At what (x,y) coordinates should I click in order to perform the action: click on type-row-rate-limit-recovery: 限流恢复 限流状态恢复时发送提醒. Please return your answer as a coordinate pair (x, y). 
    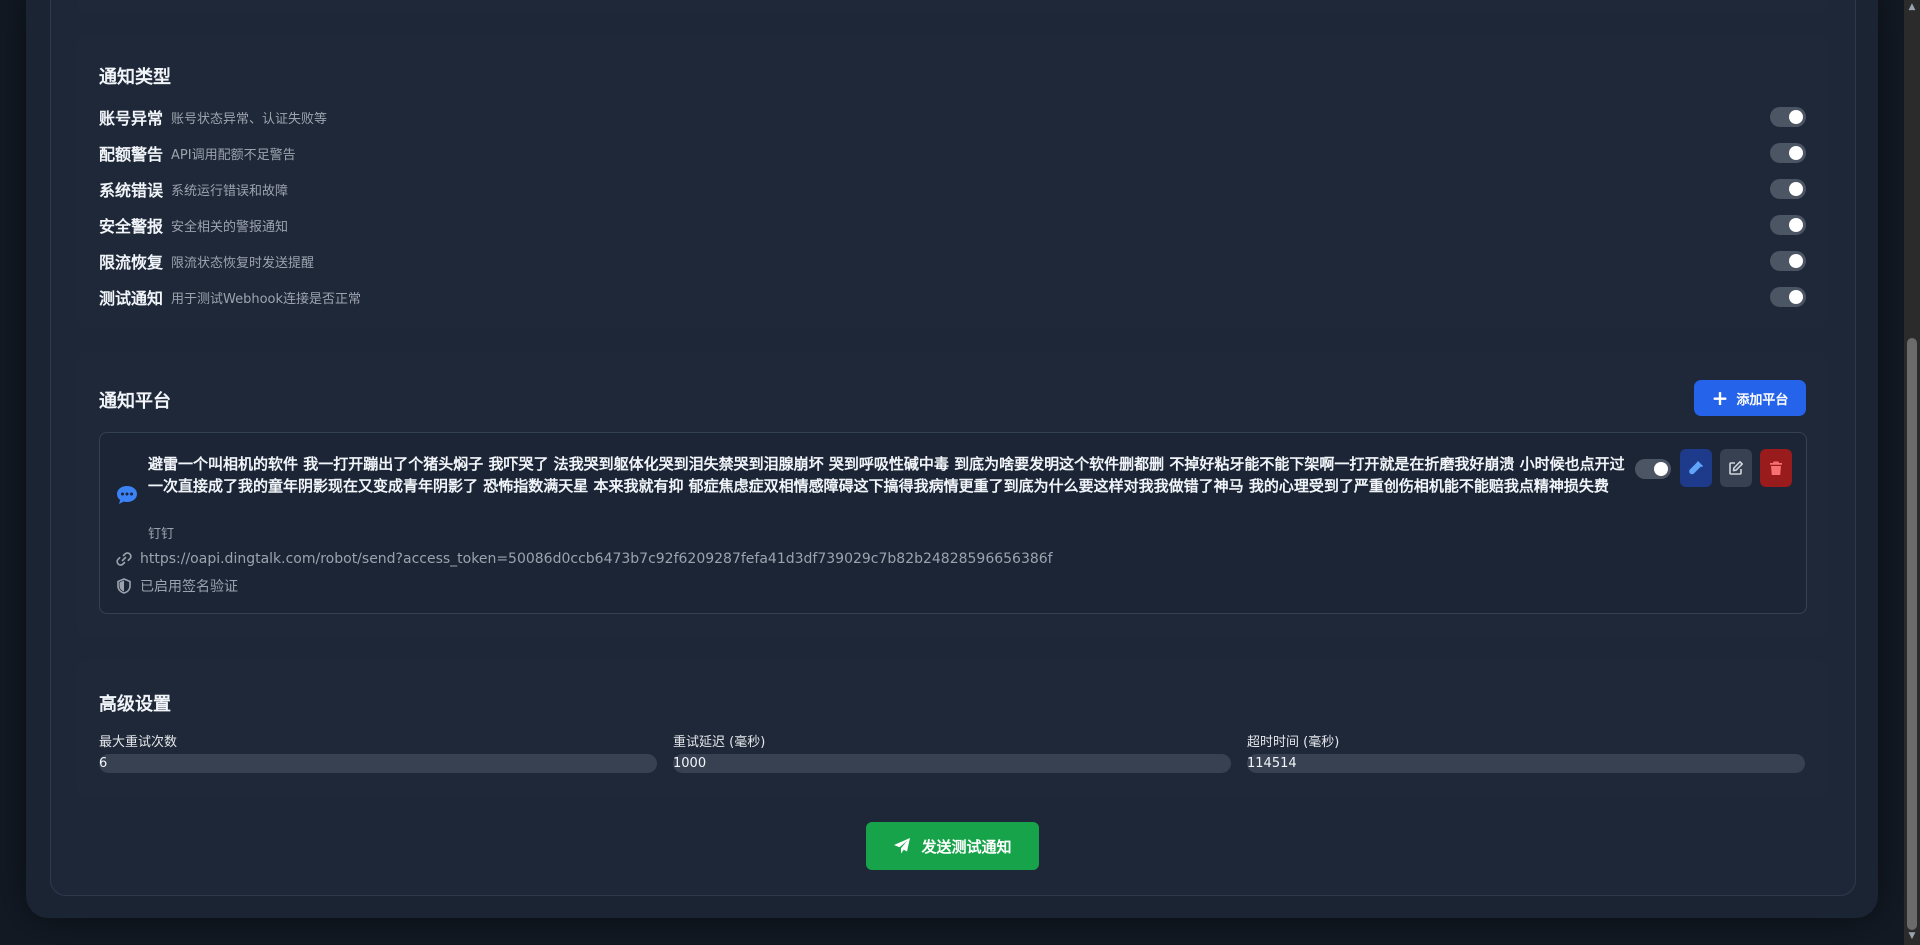
    Looking at the image, I should click on (952, 260).